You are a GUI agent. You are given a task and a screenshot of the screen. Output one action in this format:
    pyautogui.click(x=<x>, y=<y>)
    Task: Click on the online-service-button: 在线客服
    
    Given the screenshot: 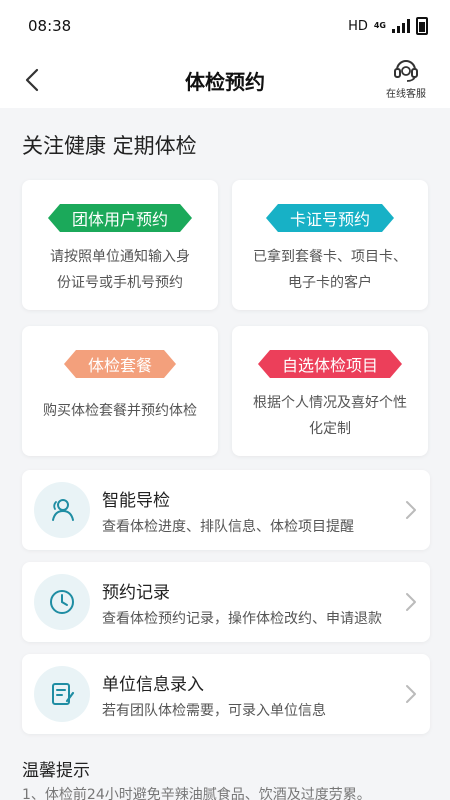 What is the action you would take?
    pyautogui.click(x=406, y=77)
    